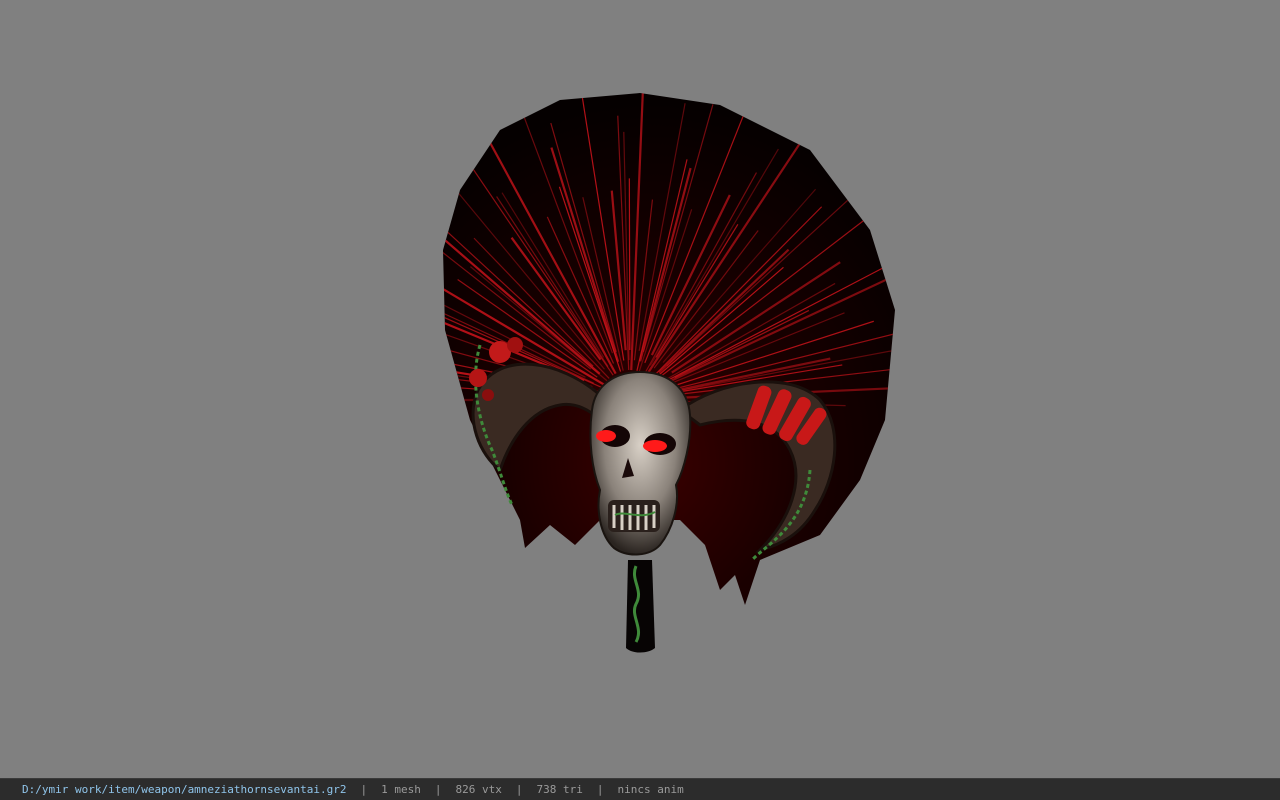  I want to click on animation-status-label: nincs anim, so click(650, 789).